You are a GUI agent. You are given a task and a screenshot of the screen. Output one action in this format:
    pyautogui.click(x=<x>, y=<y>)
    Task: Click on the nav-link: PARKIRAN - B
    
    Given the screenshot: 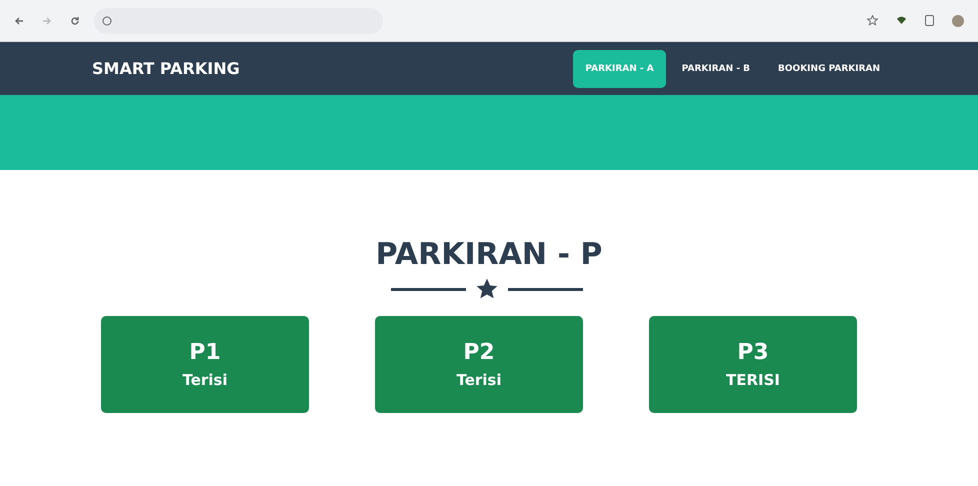 What is the action you would take?
    pyautogui.click(x=716, y=69)
    